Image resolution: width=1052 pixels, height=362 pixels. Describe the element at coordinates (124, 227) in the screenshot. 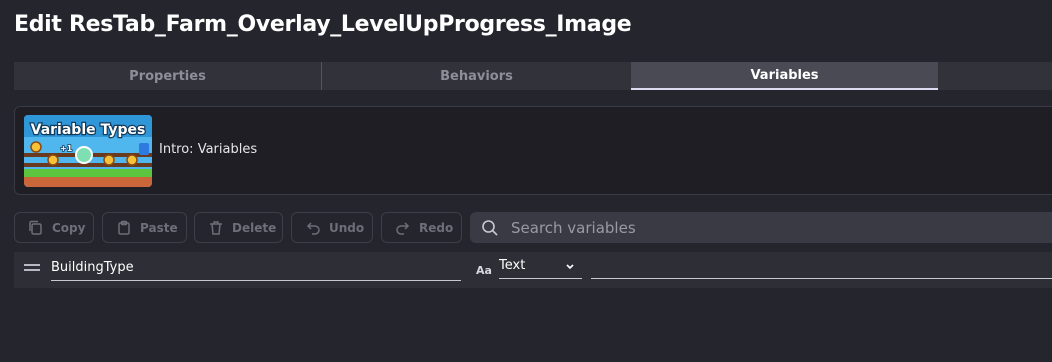

I see `clipboard-icon` at that location.